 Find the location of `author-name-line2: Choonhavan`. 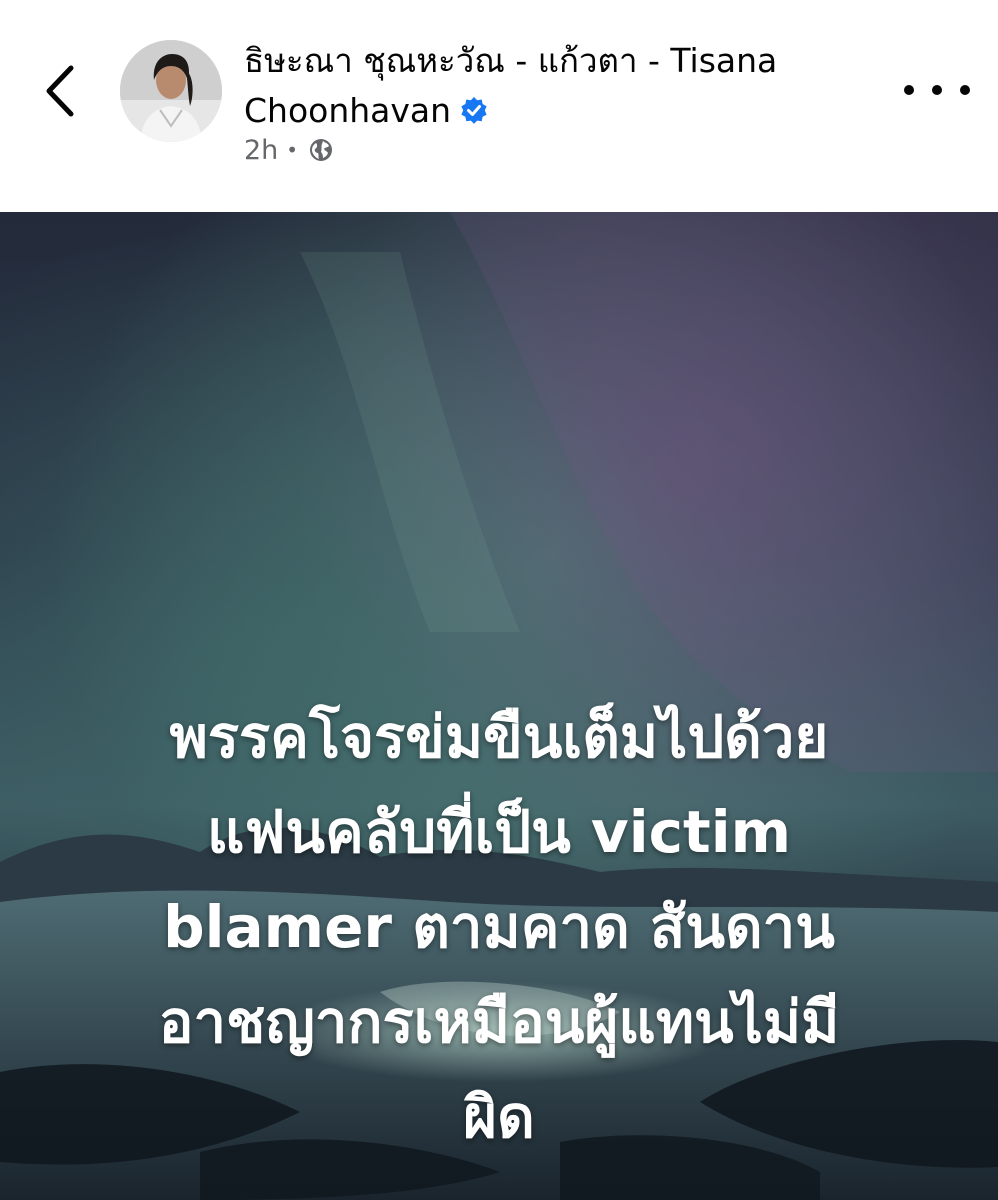

author-name-line2: Choonhavan is located at coordinates (348, 110).